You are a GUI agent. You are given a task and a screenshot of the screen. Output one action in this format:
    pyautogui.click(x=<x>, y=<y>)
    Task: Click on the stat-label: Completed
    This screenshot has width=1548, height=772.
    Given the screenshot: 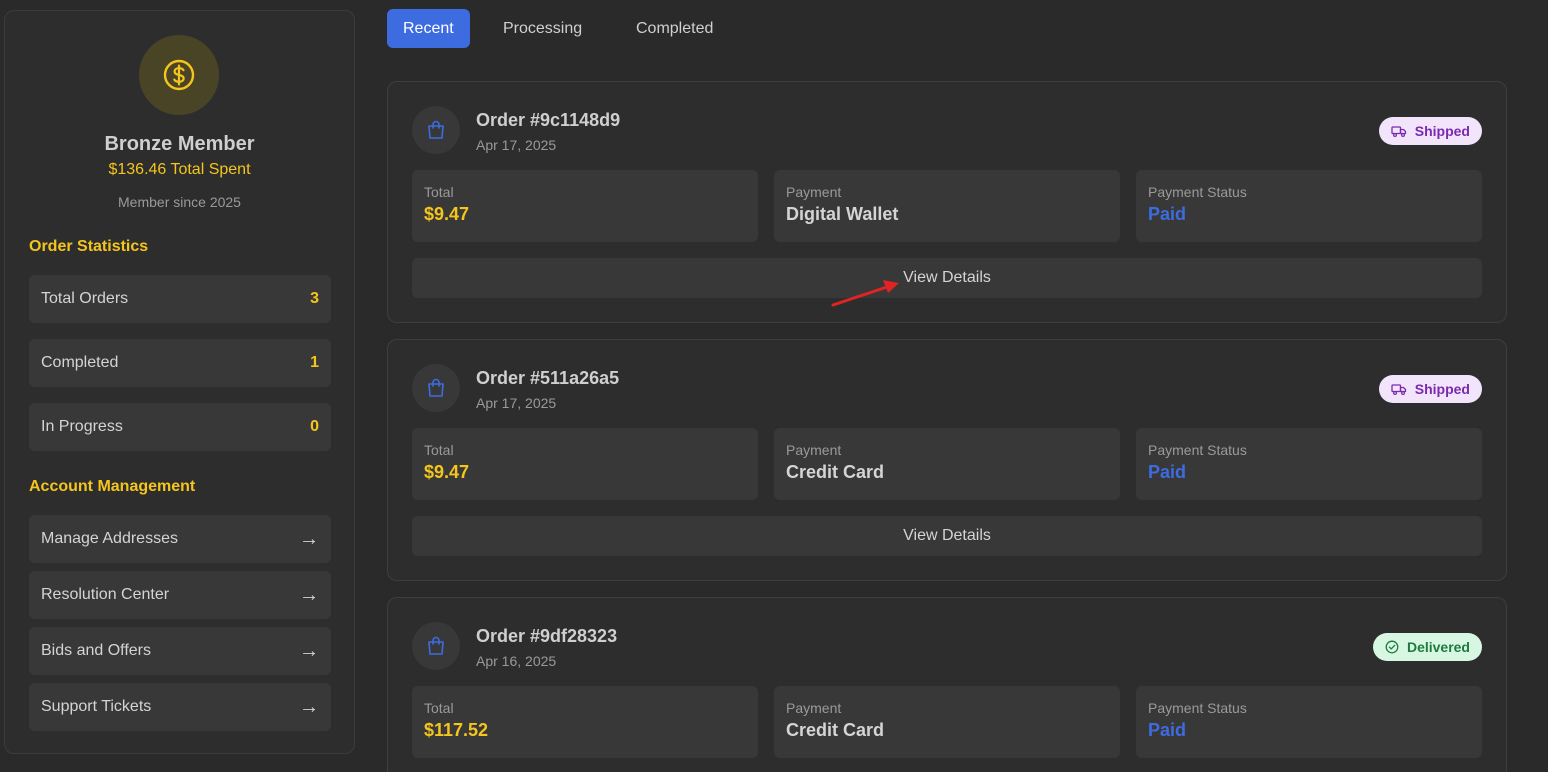 What is the action you would take?
    pyautogui.click(x=80, y=362)
    